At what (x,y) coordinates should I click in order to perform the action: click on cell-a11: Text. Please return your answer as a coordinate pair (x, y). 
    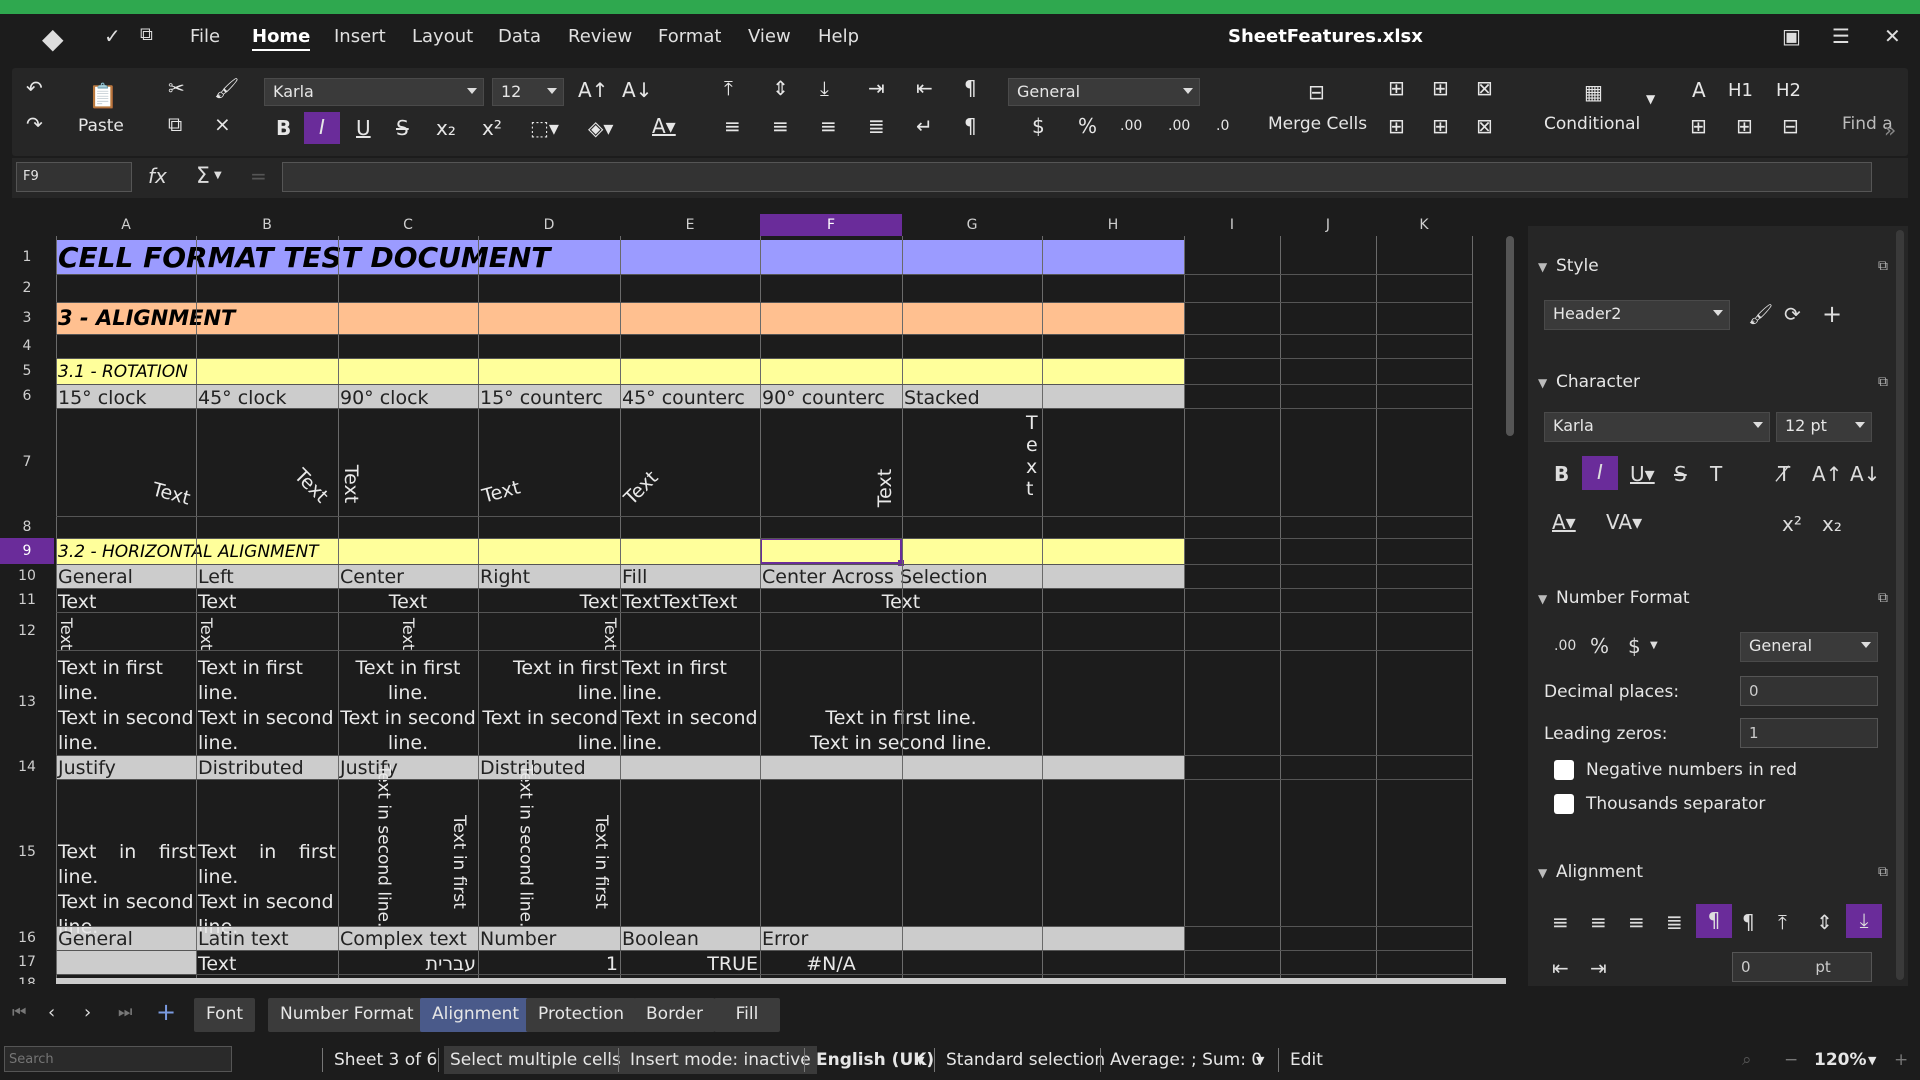
    Looking at the image, I should click on (77, 602).